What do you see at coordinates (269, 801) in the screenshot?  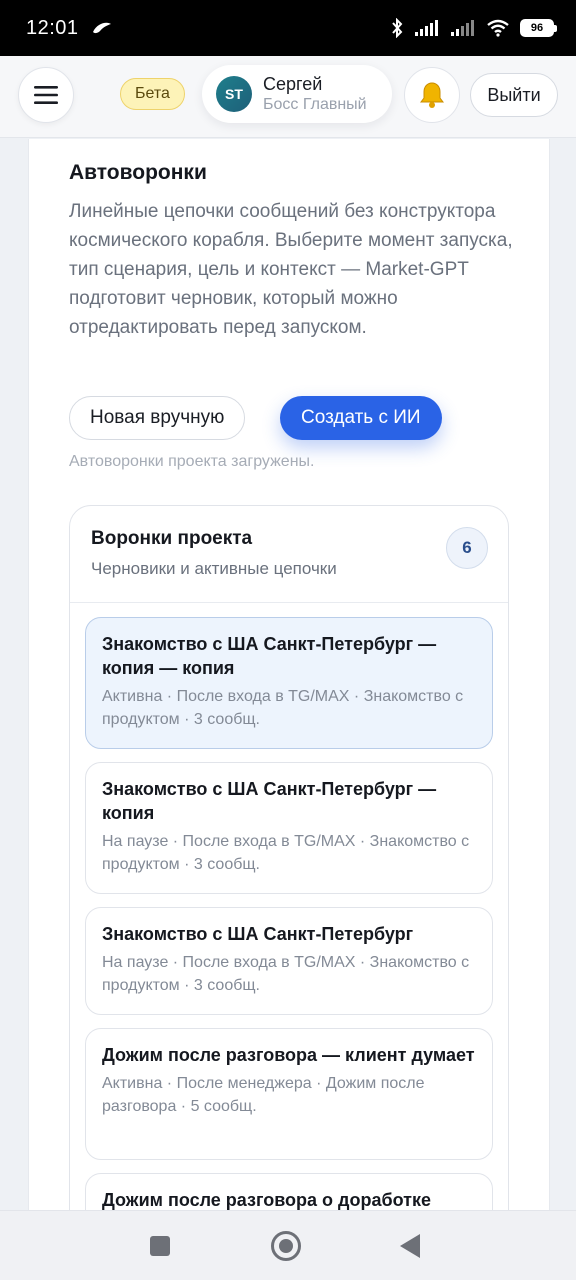 I see `funnel-name: Знакомство с ША Санкт-Петербург — копия` at bounding box center [269, 801].